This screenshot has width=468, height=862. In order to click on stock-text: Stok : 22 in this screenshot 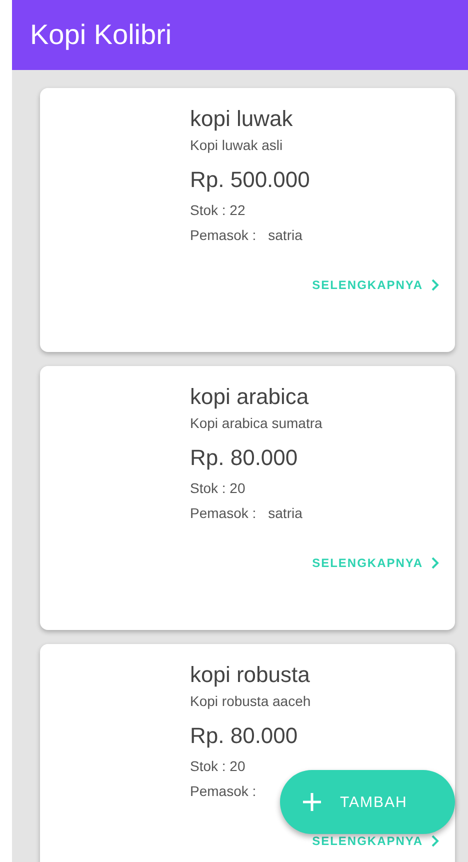, I will do `click(218, 210)`.